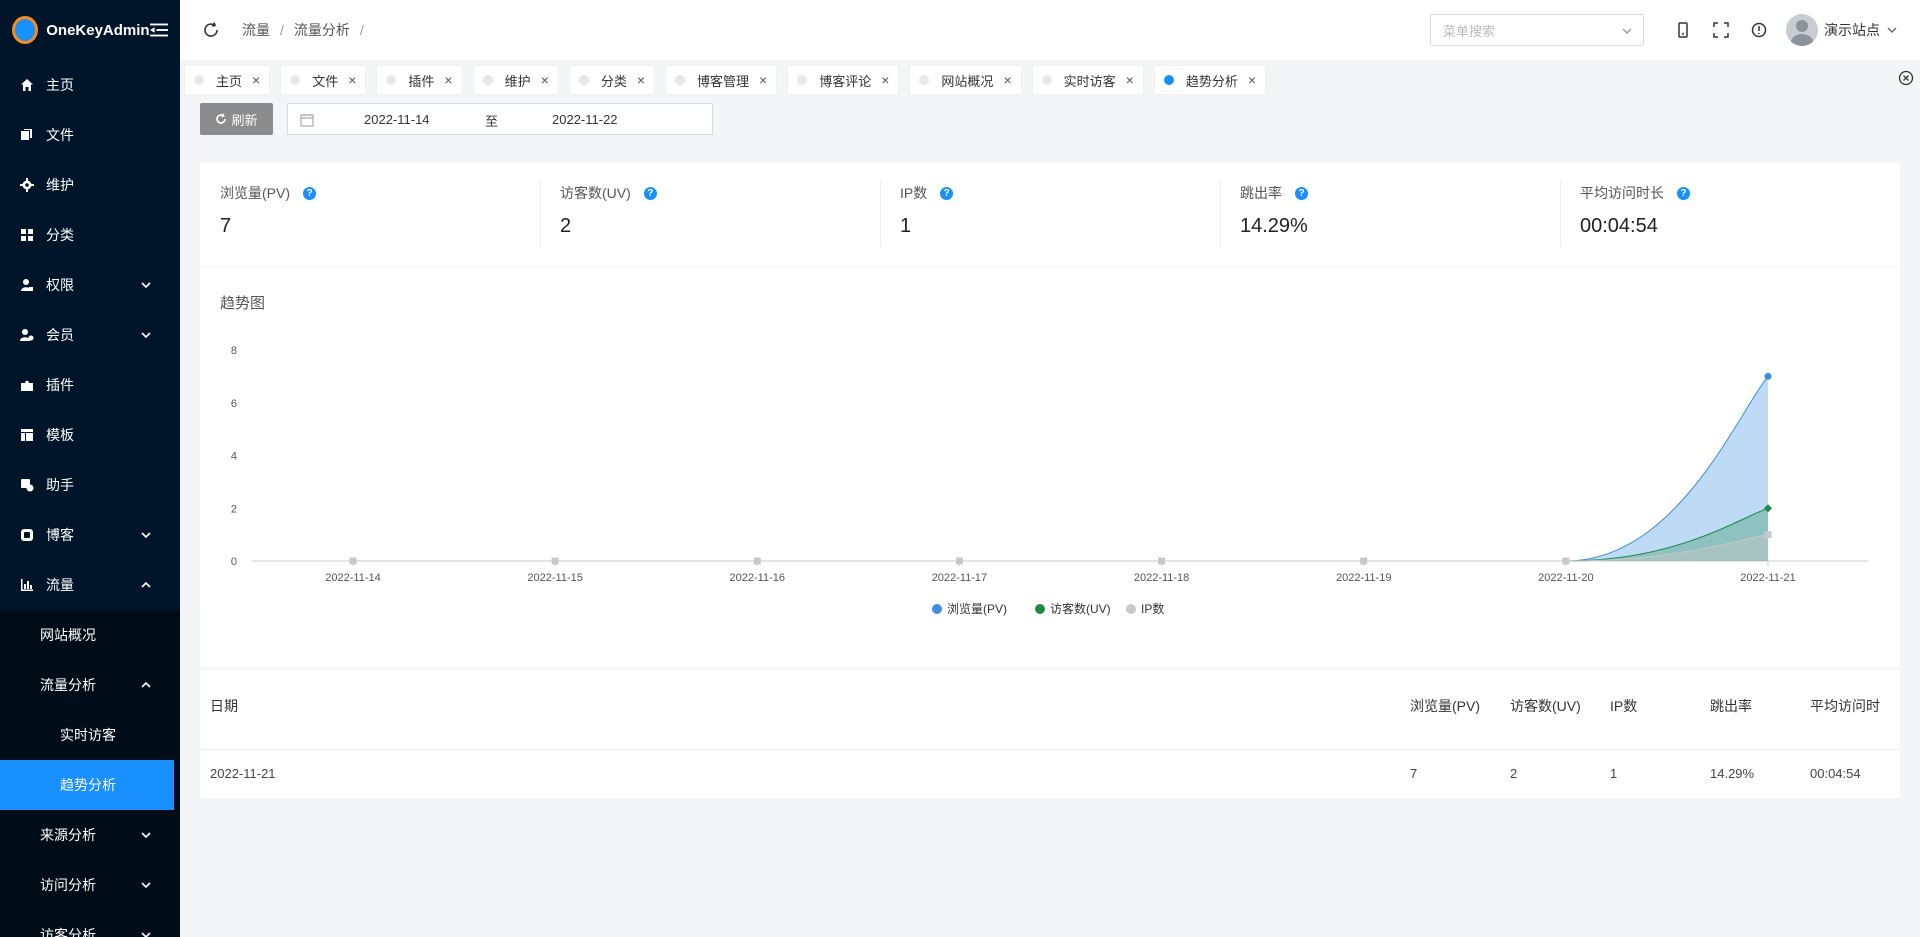 The image size is (1920, 937). Describe the element at coordinates (90, 485) in the screenshot. I see `sidebar-item-assistant: 助手` at that location.